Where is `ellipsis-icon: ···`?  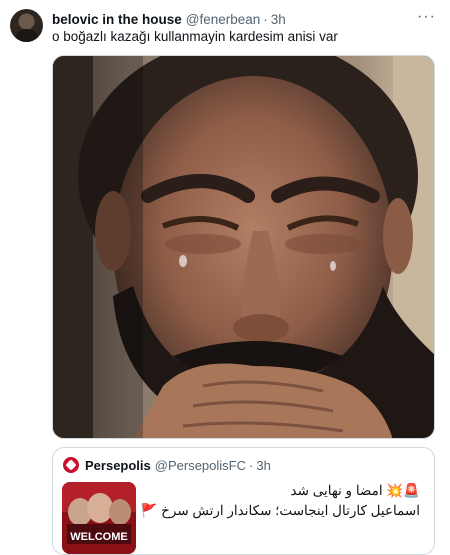
ellipsis-icon: ··· is located at coordinates (426, 17).